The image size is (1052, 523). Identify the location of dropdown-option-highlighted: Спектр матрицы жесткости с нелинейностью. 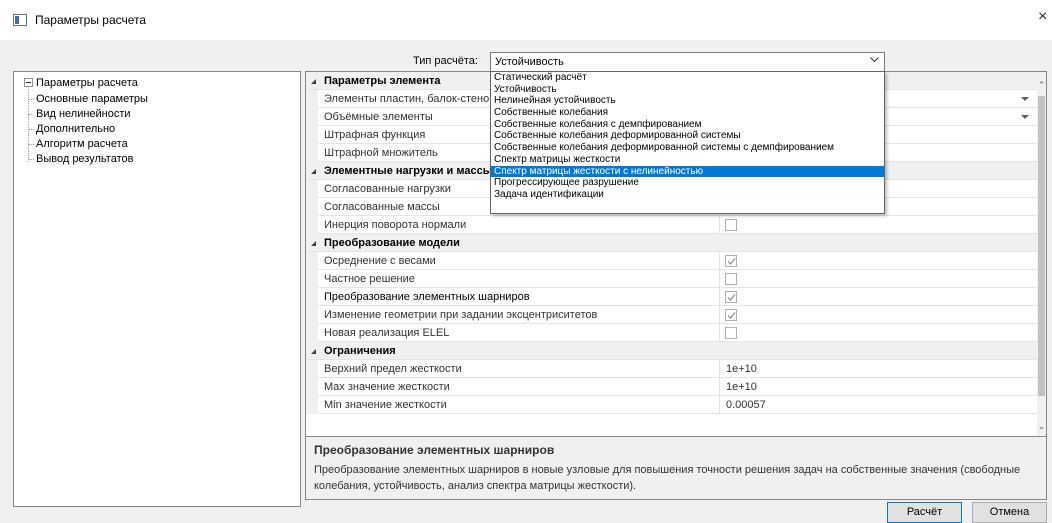
(687, 171).